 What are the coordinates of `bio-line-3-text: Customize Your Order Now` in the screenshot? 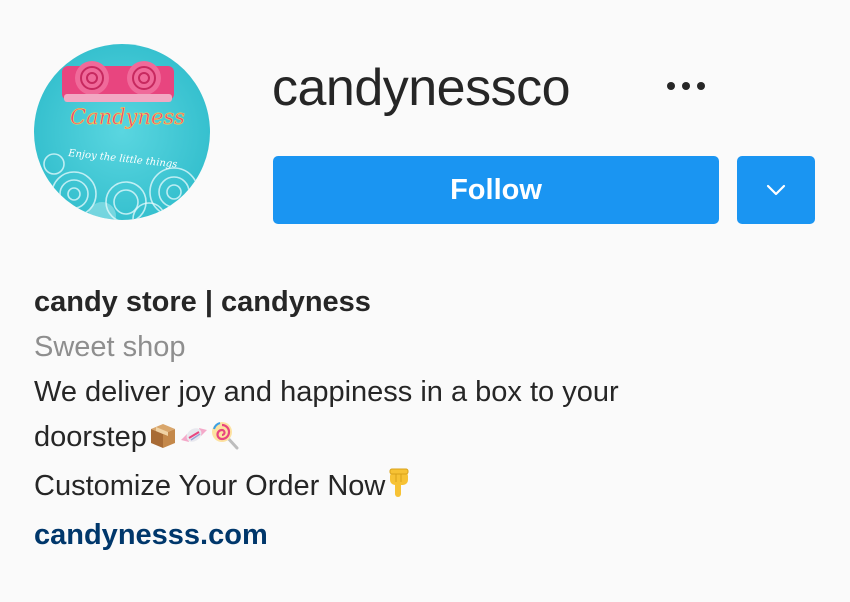 It's located at (210, 486).